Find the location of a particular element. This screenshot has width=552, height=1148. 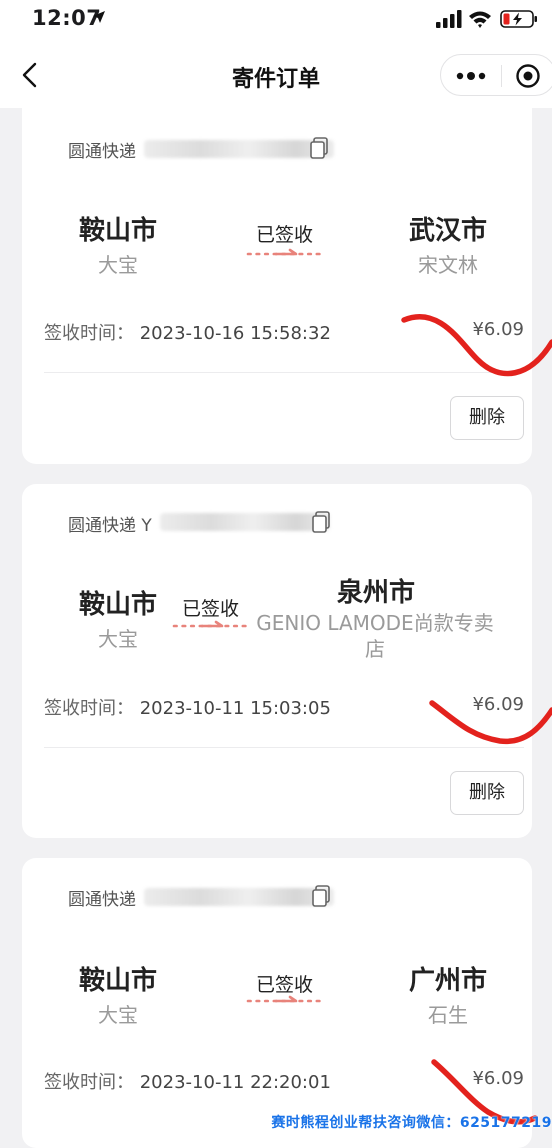

to-person: 石生 is located at coordinates (448, 1015).